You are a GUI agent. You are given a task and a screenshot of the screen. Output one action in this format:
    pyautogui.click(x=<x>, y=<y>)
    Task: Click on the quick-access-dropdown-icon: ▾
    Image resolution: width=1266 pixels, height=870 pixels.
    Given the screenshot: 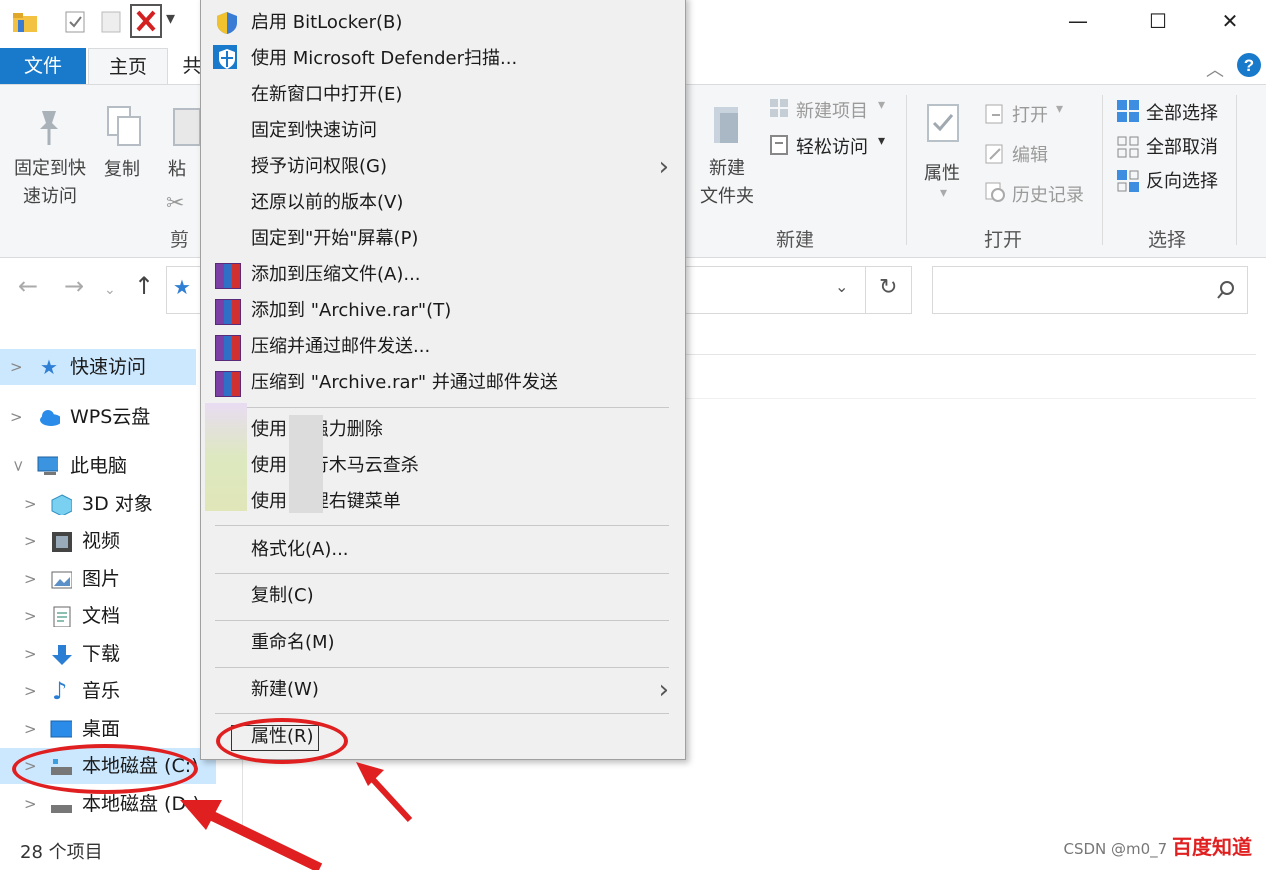 What is the action you would take?
    pyautogui.click(x=170, y=18)
    